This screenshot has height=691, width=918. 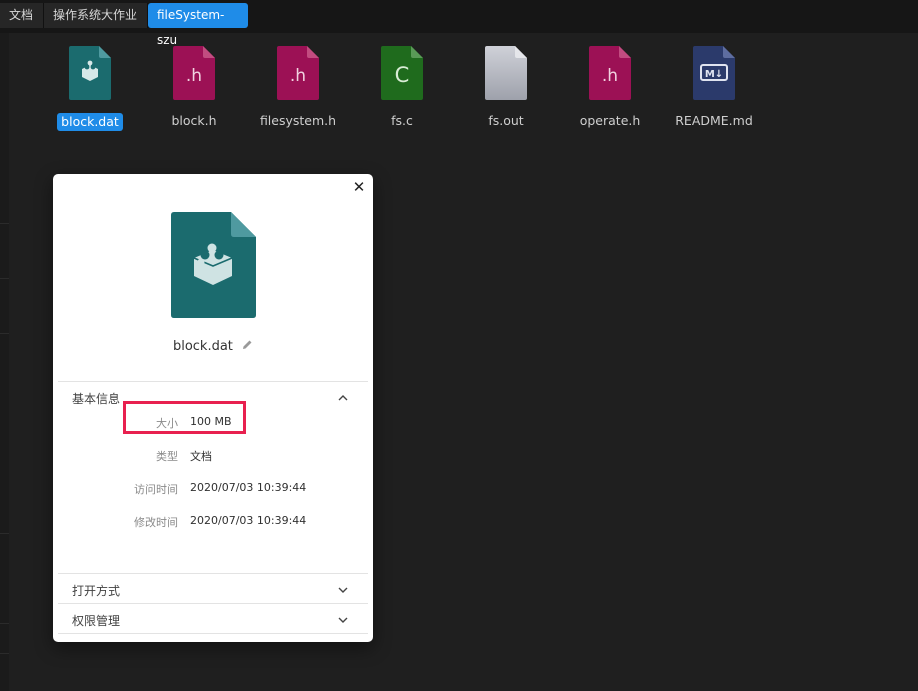 What do you see at coordinates (459, 23) in the screenshot?
I see `breadcrumb: 文档 操作系统大作业 fileSystem-szu` at bounding box center [459, 23].